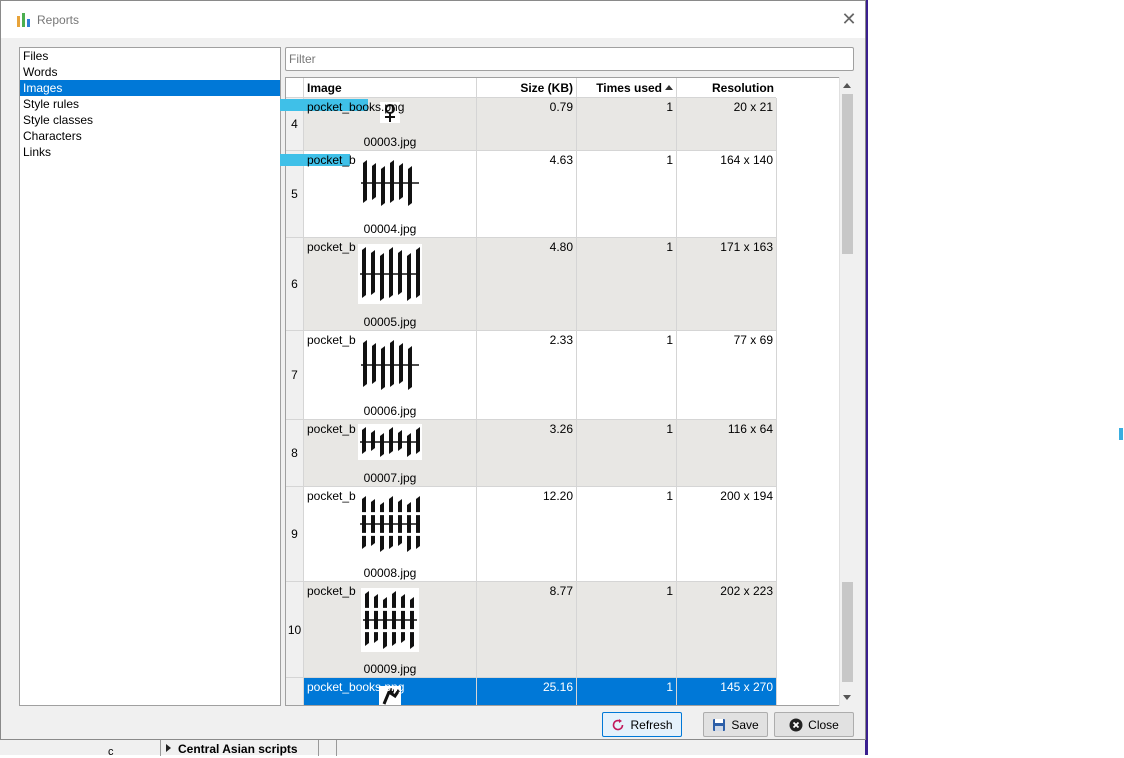 This screenshot has width=1124, height=758. I want to click on window-title: Reports, so click(58, 20).